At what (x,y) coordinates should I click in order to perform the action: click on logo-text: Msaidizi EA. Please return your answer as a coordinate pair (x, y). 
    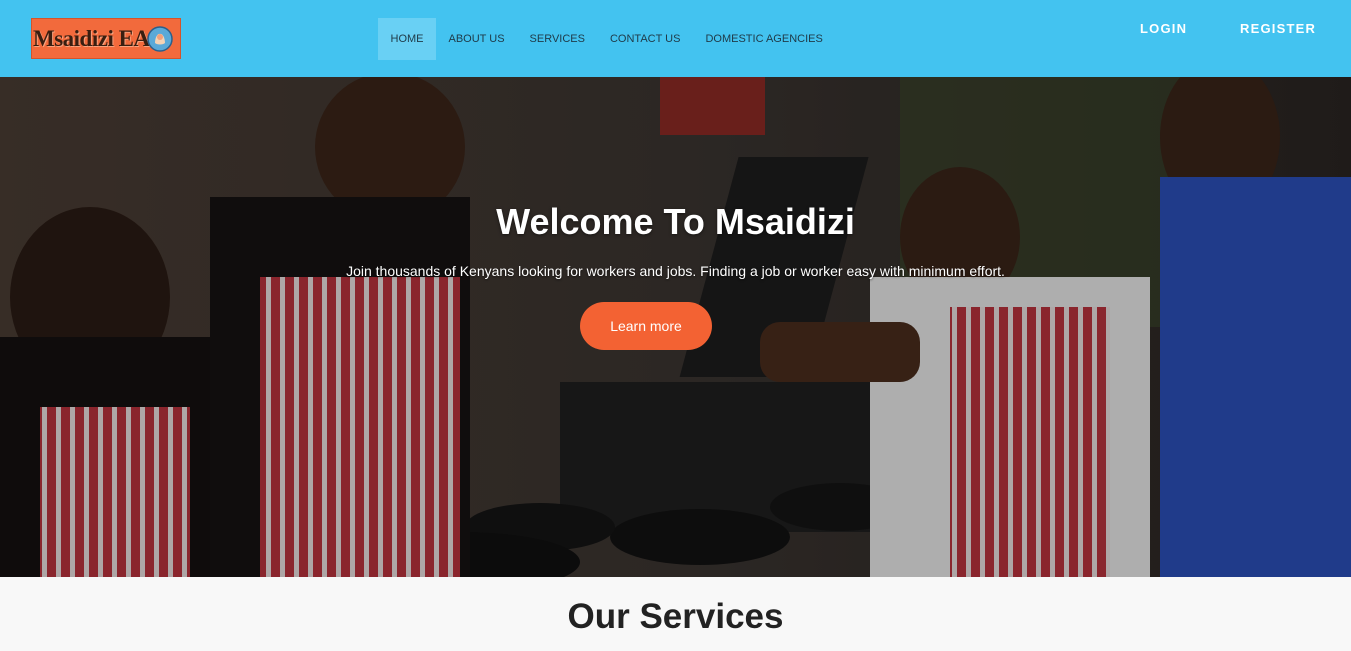
    Looking at the image, I should click on (91, 38).